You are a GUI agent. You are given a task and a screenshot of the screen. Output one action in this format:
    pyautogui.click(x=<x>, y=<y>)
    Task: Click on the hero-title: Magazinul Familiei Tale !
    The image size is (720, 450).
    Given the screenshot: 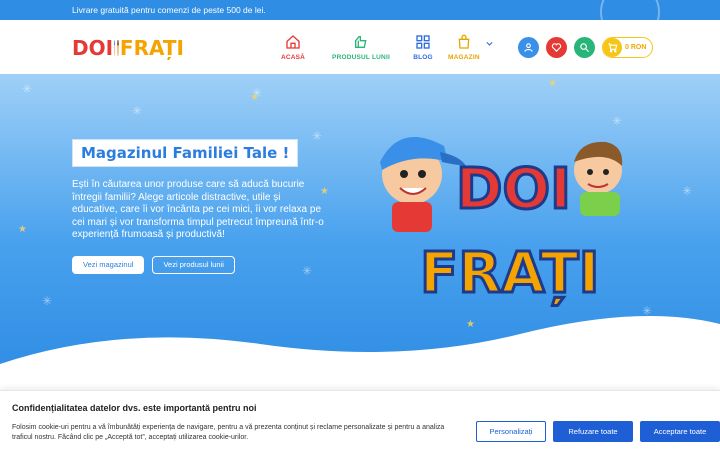 What is the action you would take?
    pyautogui.click(x=185, y=153)
    